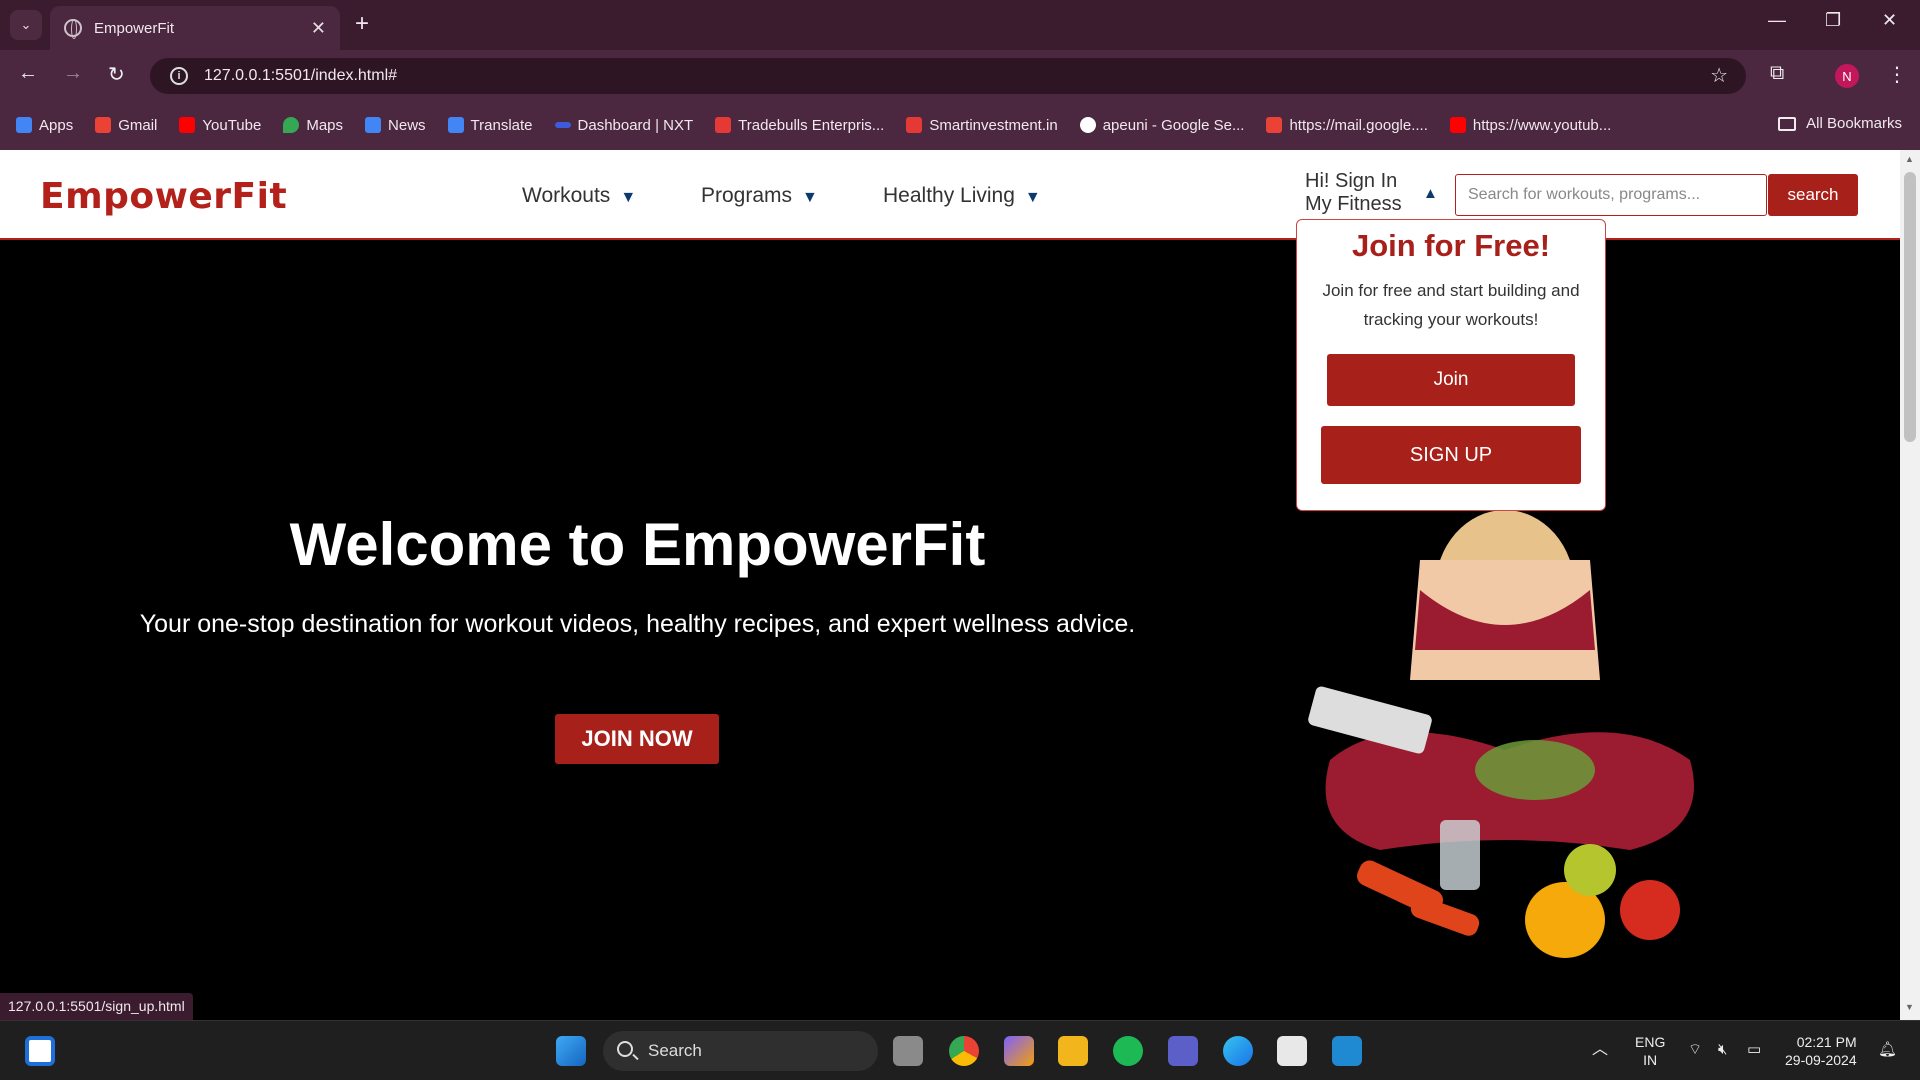 Image resolution: width=1920 pixels, height=1080 pixels. Describe the element at coordinates (1777, 73) in the screenshot. I see `extensions-puzzle-icon: ⧉` at that location.